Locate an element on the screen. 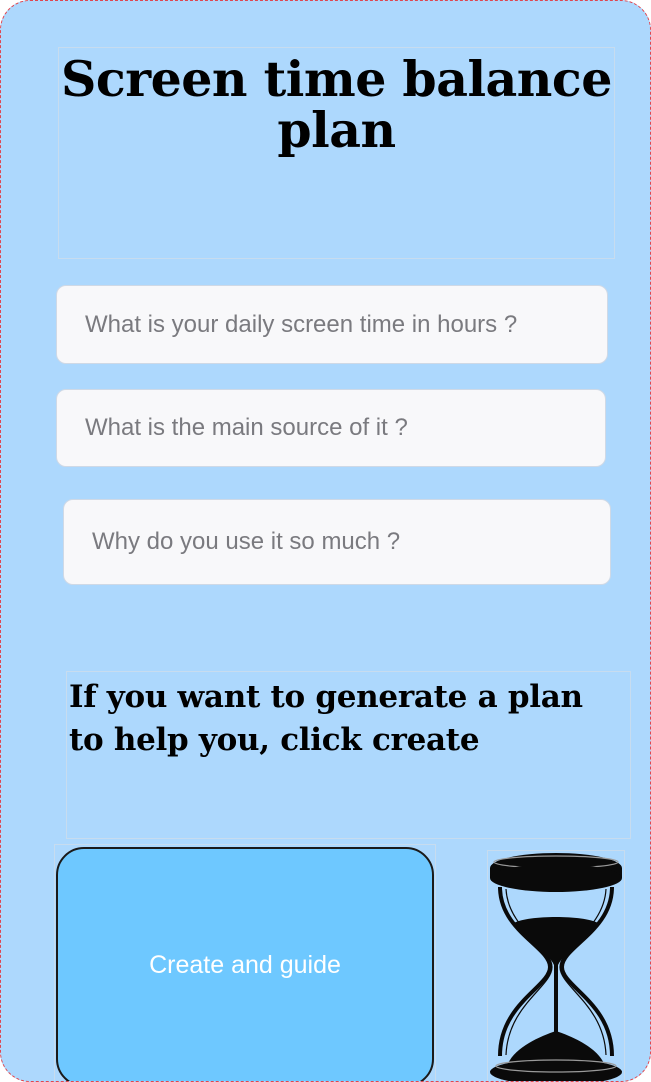 Image resolution: width=651 pixels, height=1082 pixels. hourglass-icon is located at coordinates (556, 967).